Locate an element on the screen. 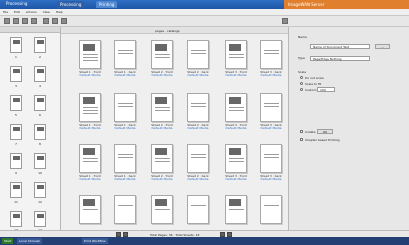 This screenshot has width=409, height=245. thumb-number: 9 is located at coordinates (16, 173).